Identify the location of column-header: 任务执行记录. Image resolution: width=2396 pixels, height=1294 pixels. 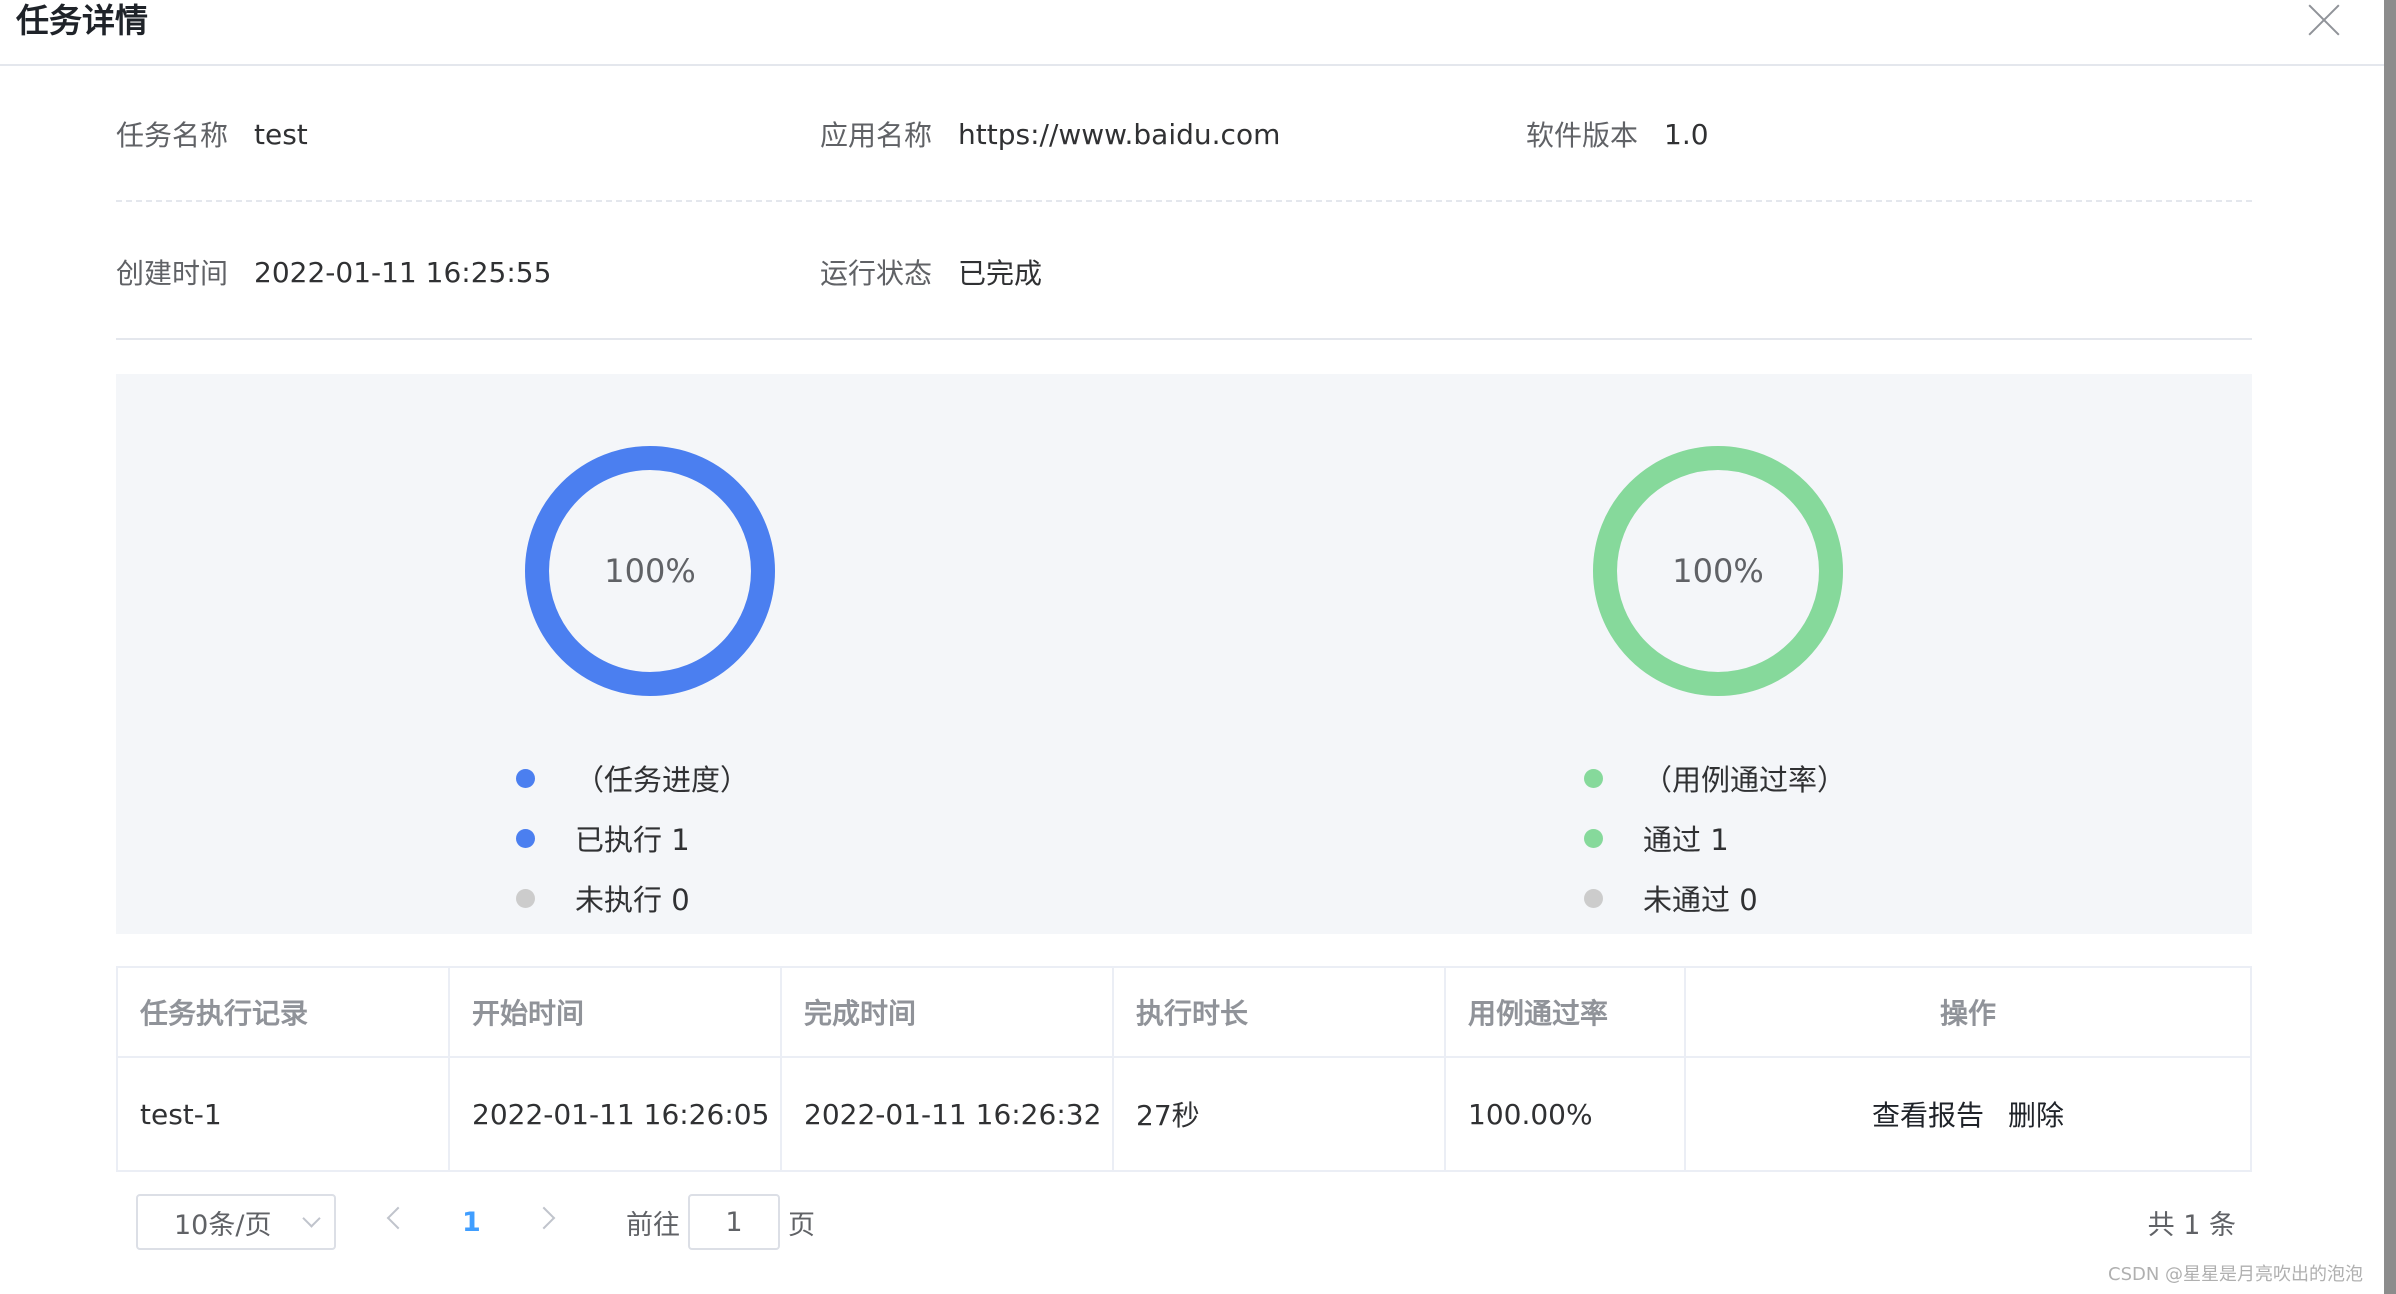
(284, 1012).